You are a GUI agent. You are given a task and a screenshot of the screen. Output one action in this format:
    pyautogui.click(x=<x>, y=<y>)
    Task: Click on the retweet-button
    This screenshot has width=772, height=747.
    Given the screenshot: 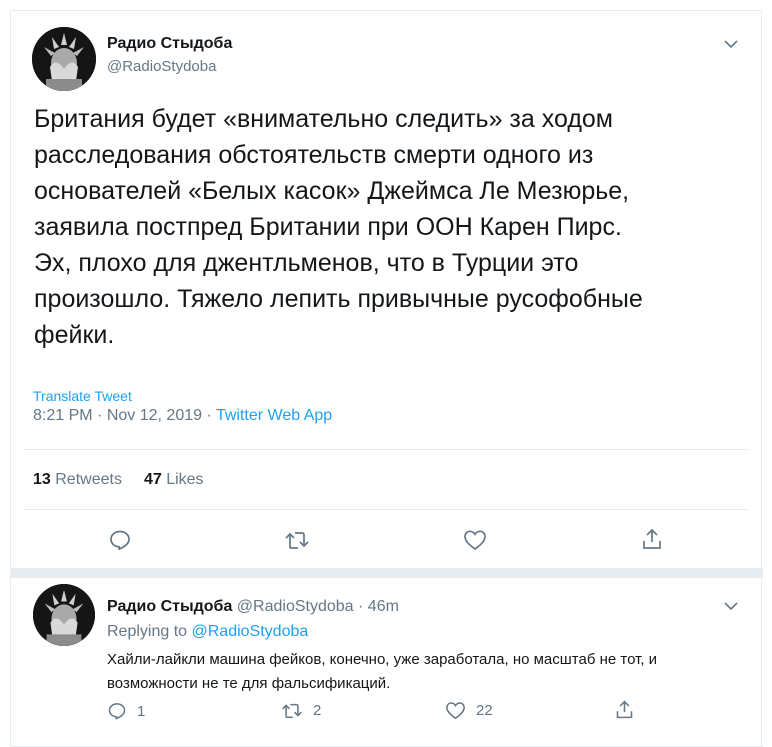 What is the action you would take?
    pyautogui.click(x=297, y=540)
    